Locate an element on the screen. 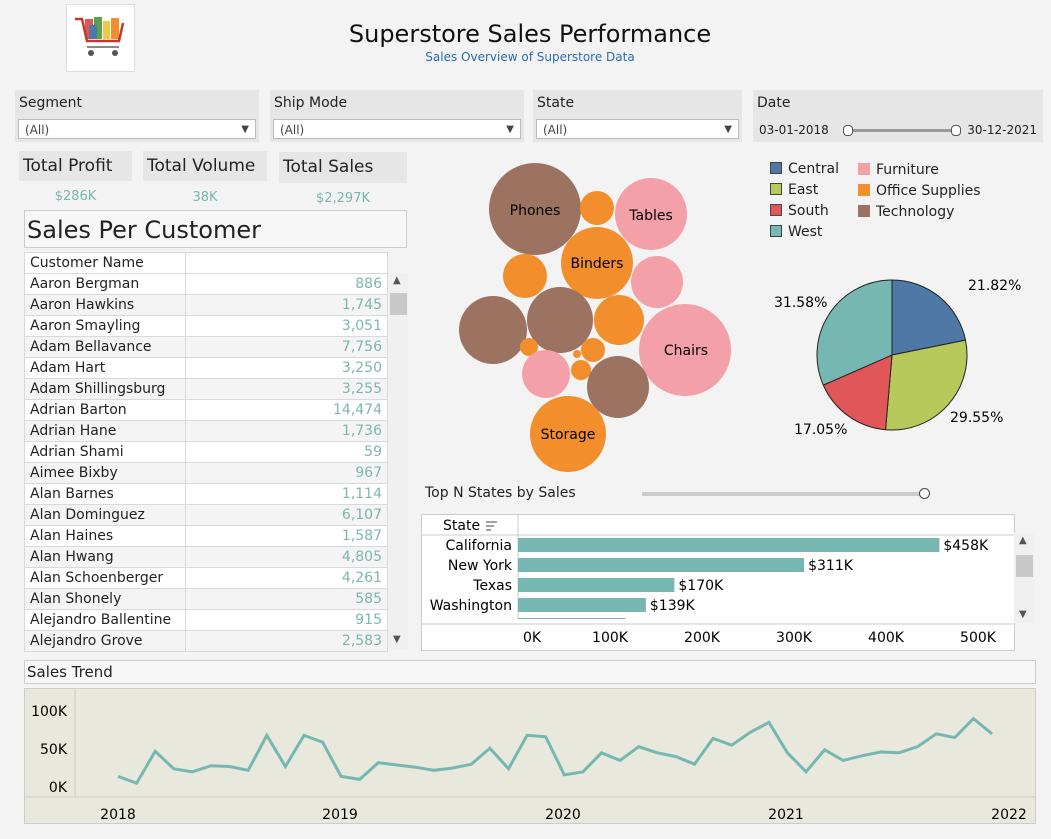 Image resolution: width=1051 pixels, height=839 pixels. bubble-label-storage: Storage is located at coordinates (568, 435).